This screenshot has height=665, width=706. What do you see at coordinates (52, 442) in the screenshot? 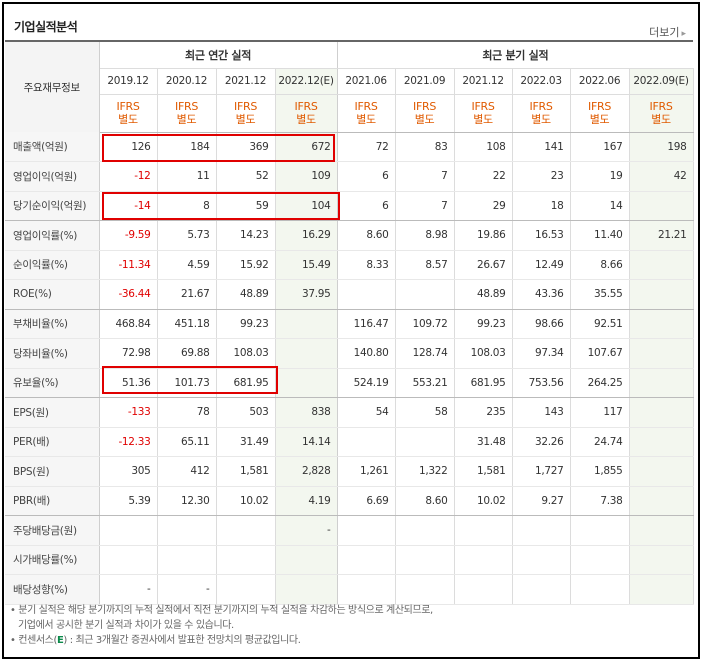
I see `row-label: PER(배)` at bounding box center [52, 442].